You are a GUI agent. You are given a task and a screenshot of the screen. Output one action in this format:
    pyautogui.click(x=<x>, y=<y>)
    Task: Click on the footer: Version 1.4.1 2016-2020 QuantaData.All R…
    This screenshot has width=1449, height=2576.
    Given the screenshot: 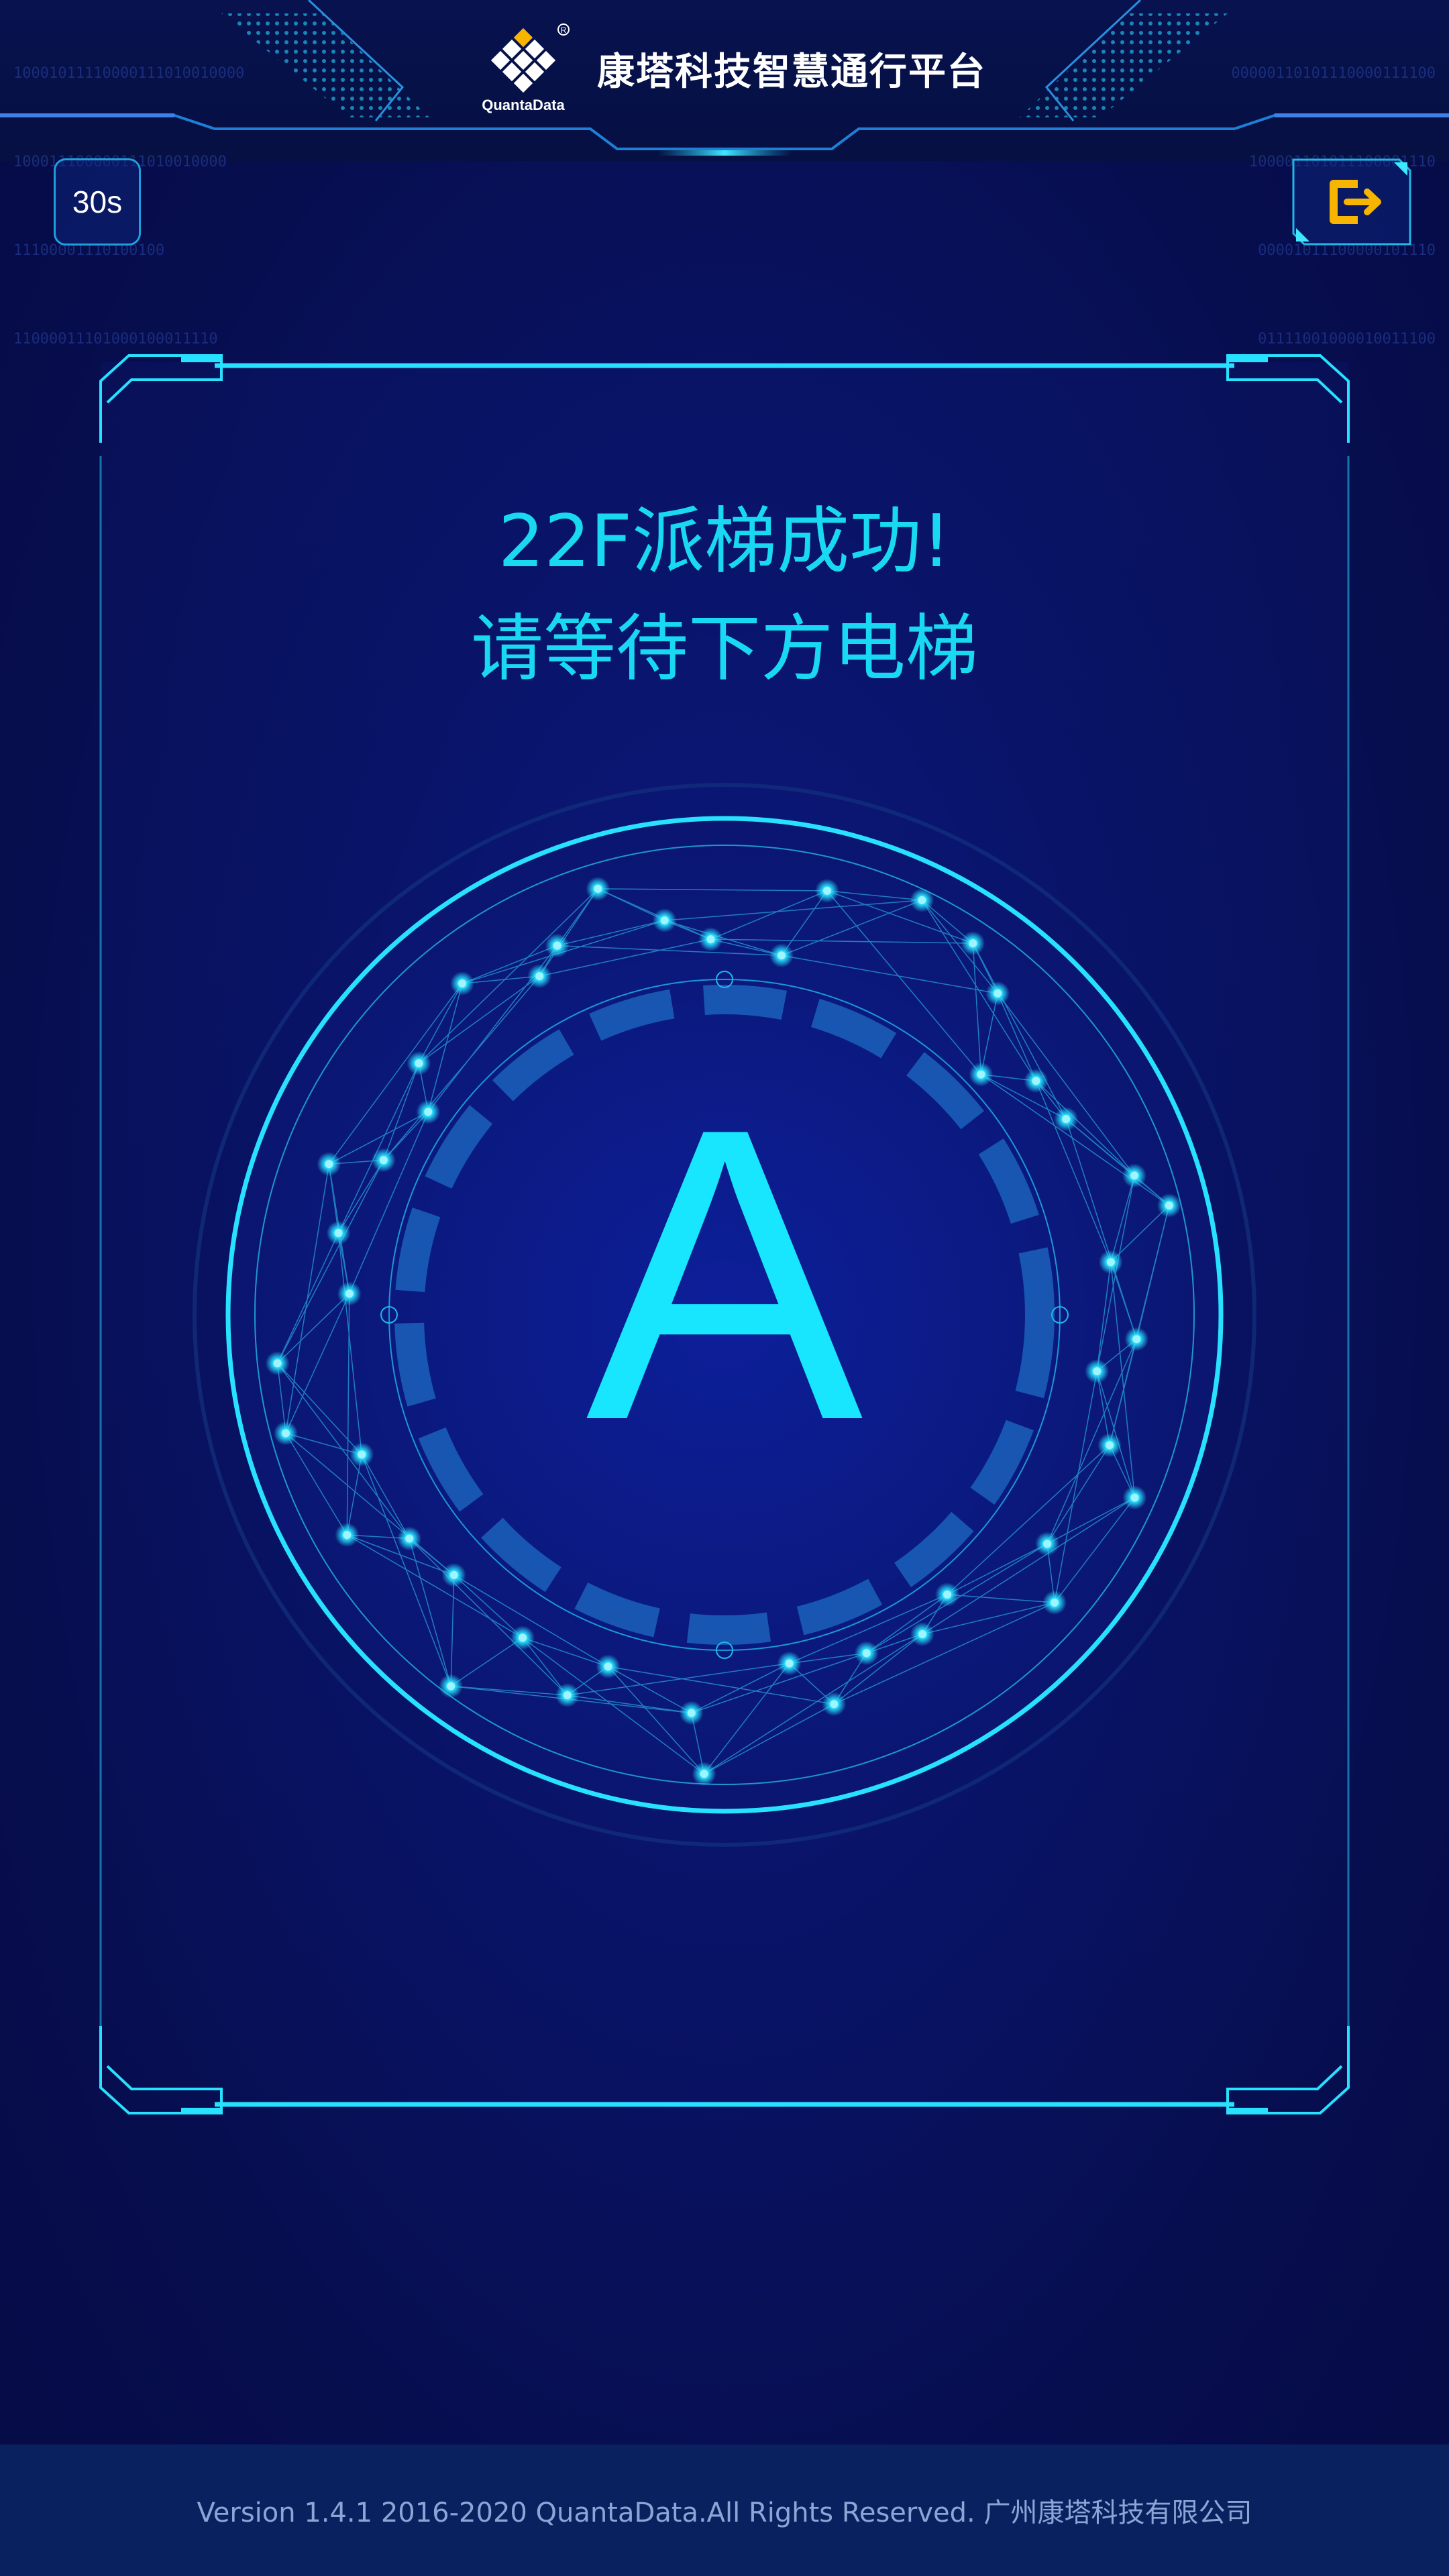 What is the action you would take?
    pyautogui.click(x=724, y=2510)
    